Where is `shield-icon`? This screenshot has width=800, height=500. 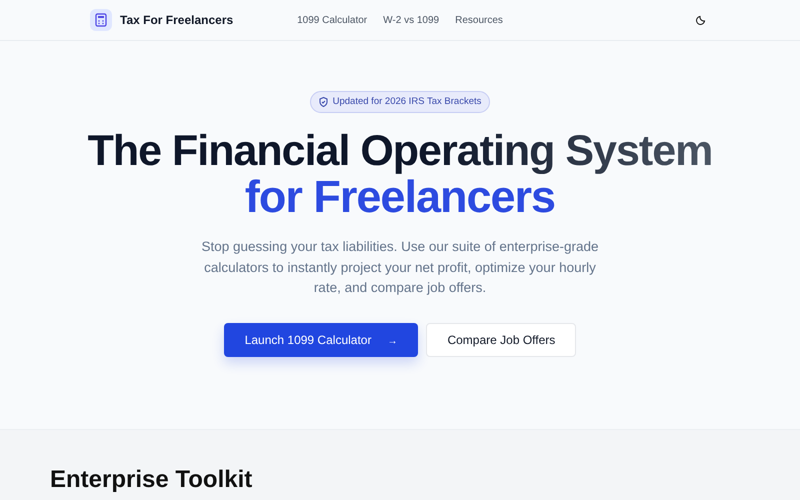 shield-icon is located at coordinates (323, 102).